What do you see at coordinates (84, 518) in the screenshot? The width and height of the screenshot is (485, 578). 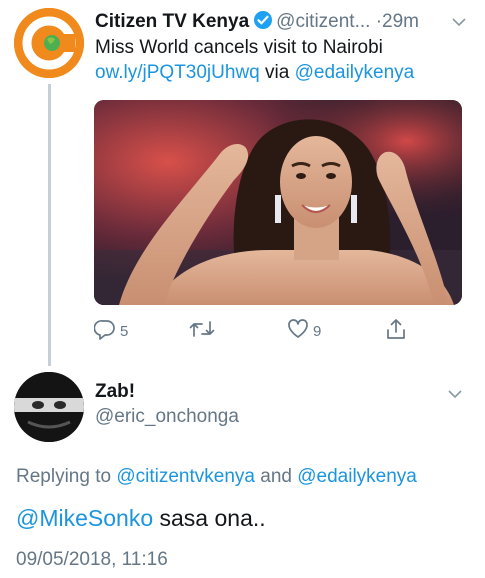 I see `reply-mention: @MikeSonko` at bounding box center [84, 518].